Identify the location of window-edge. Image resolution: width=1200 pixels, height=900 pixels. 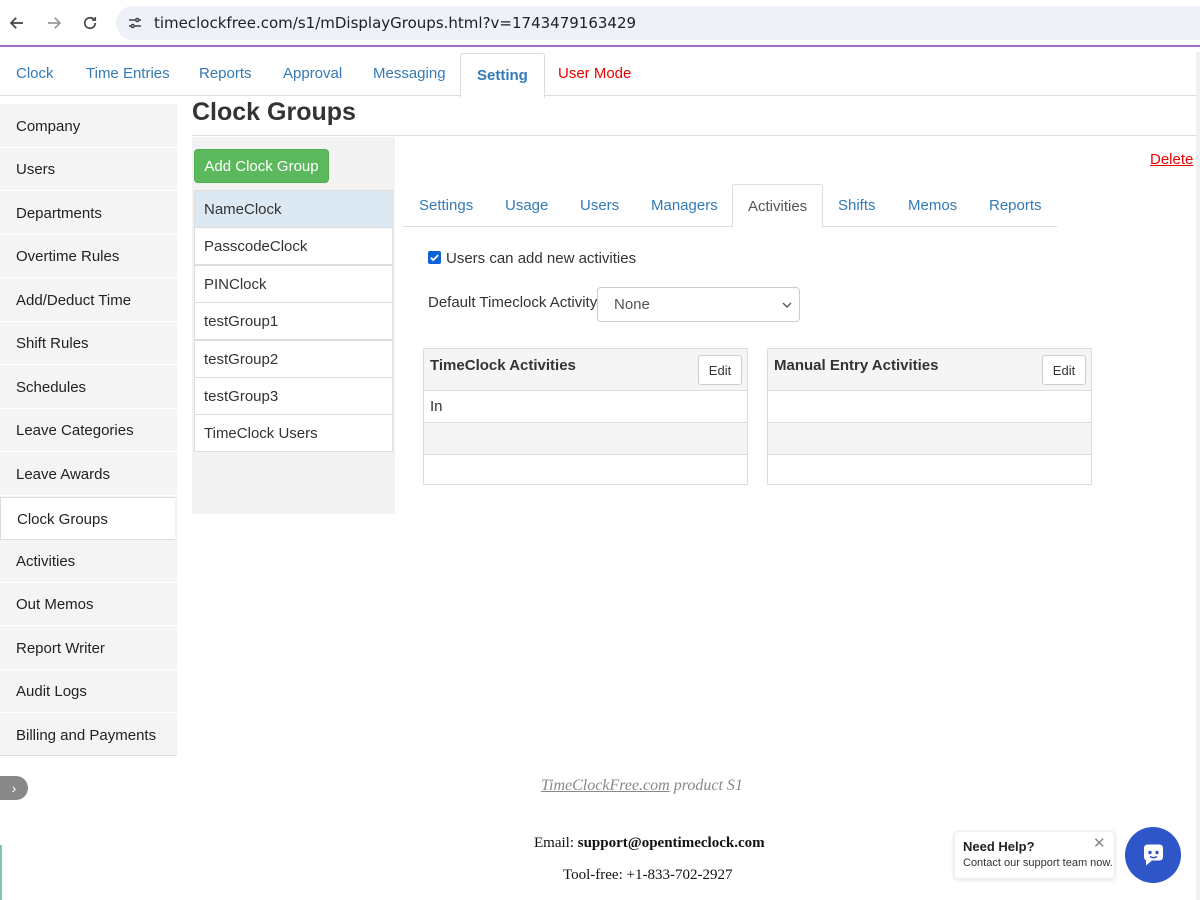
(1, 872).